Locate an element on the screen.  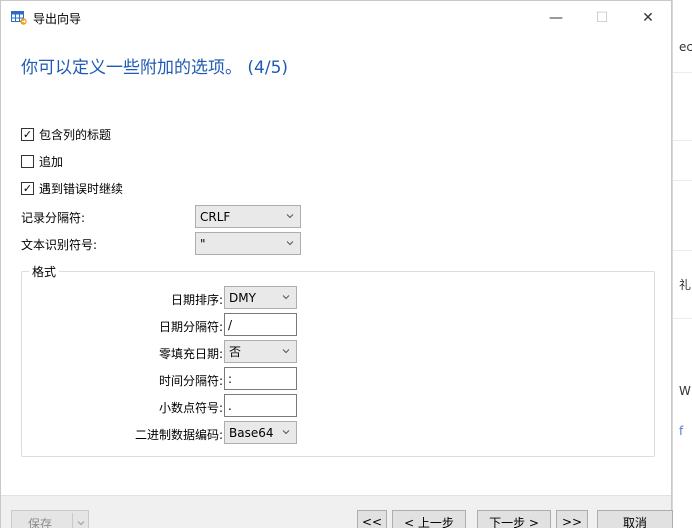
maximize-button: ☐ is located at coordinates (602, 18).